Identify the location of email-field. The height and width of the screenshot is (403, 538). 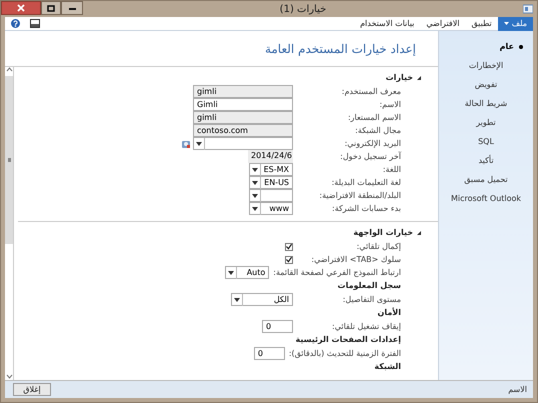
(243, 143).